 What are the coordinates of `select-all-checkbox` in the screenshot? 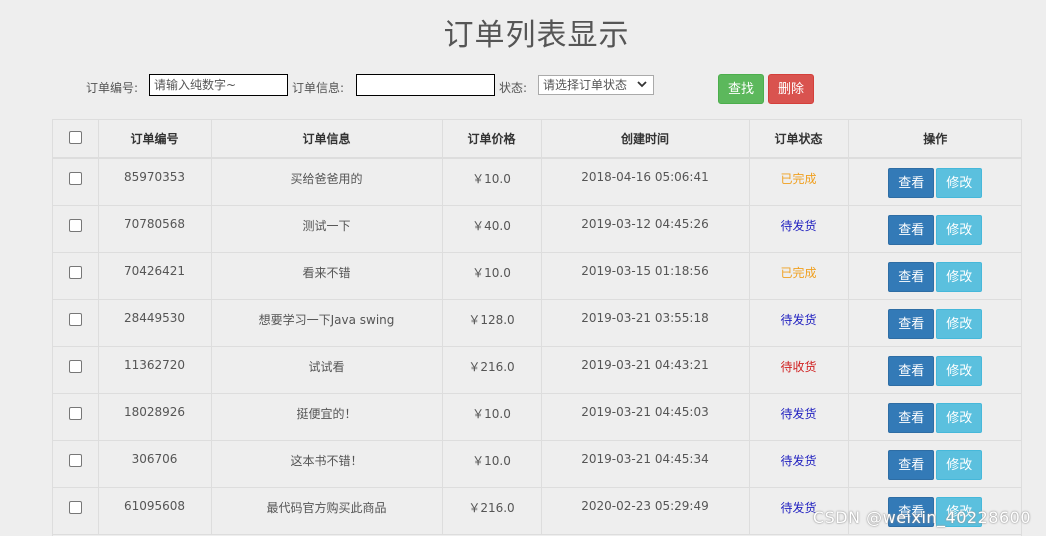 It's located at (75, 137).